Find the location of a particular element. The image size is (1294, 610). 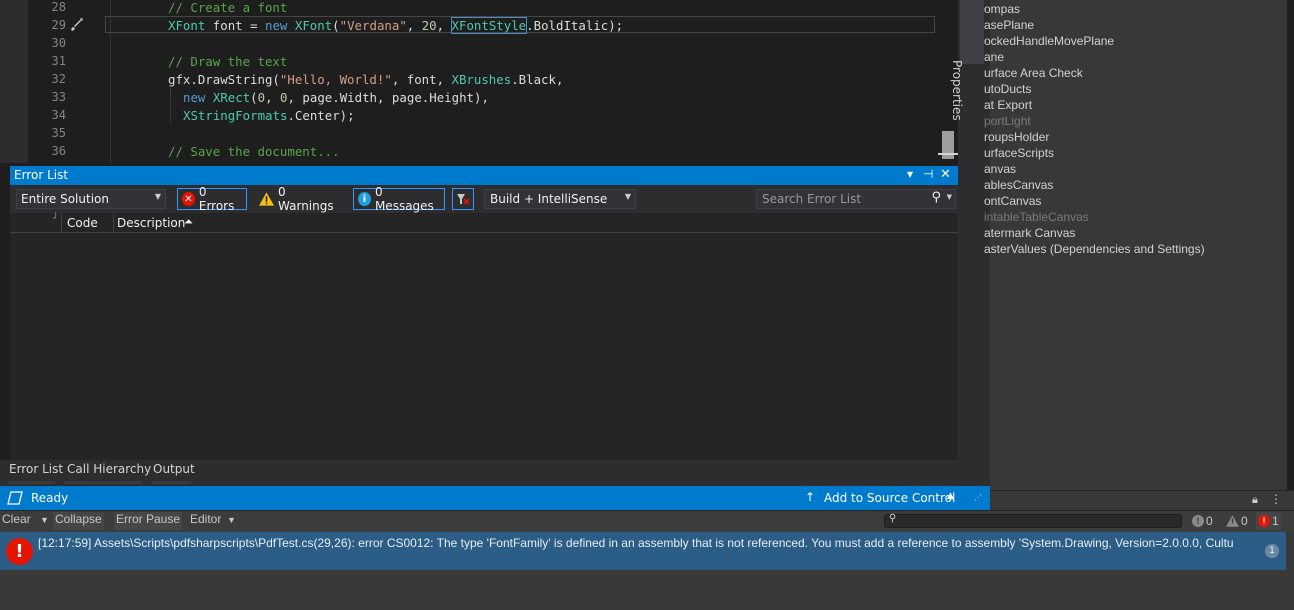

quick-actions-brush-icon is located at coordinates (76, 25).